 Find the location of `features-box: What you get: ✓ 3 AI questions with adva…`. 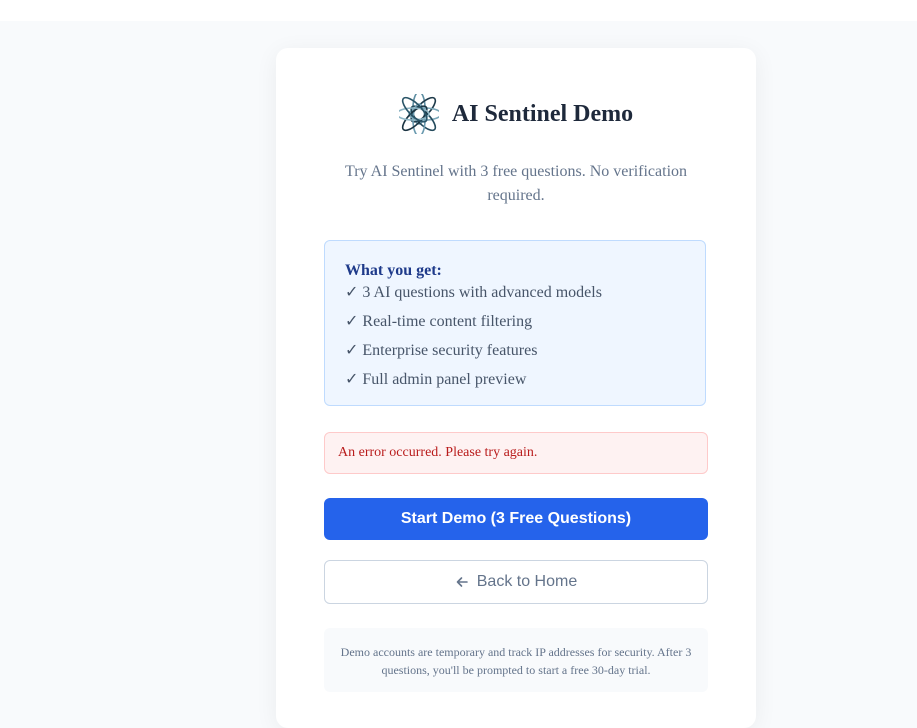

features-box: What you get: ✓ 3 AI questions with adva… is located at coordinates (515, 323).